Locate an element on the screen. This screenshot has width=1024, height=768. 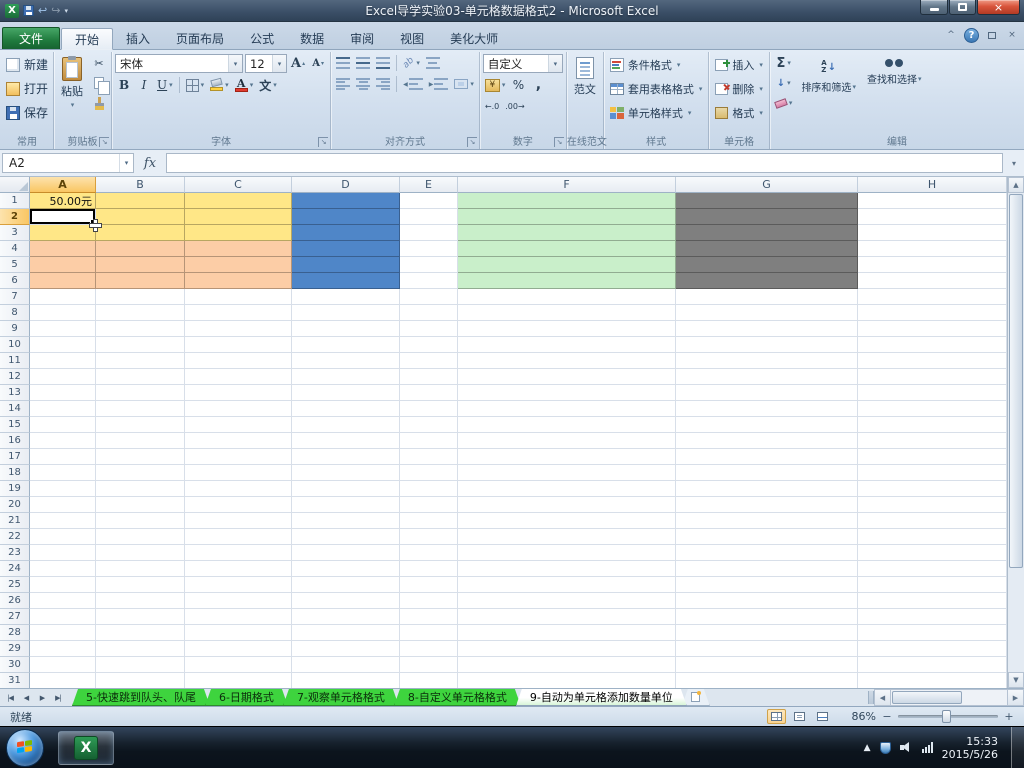
cell-D17 is located at coordinates (346, 457).